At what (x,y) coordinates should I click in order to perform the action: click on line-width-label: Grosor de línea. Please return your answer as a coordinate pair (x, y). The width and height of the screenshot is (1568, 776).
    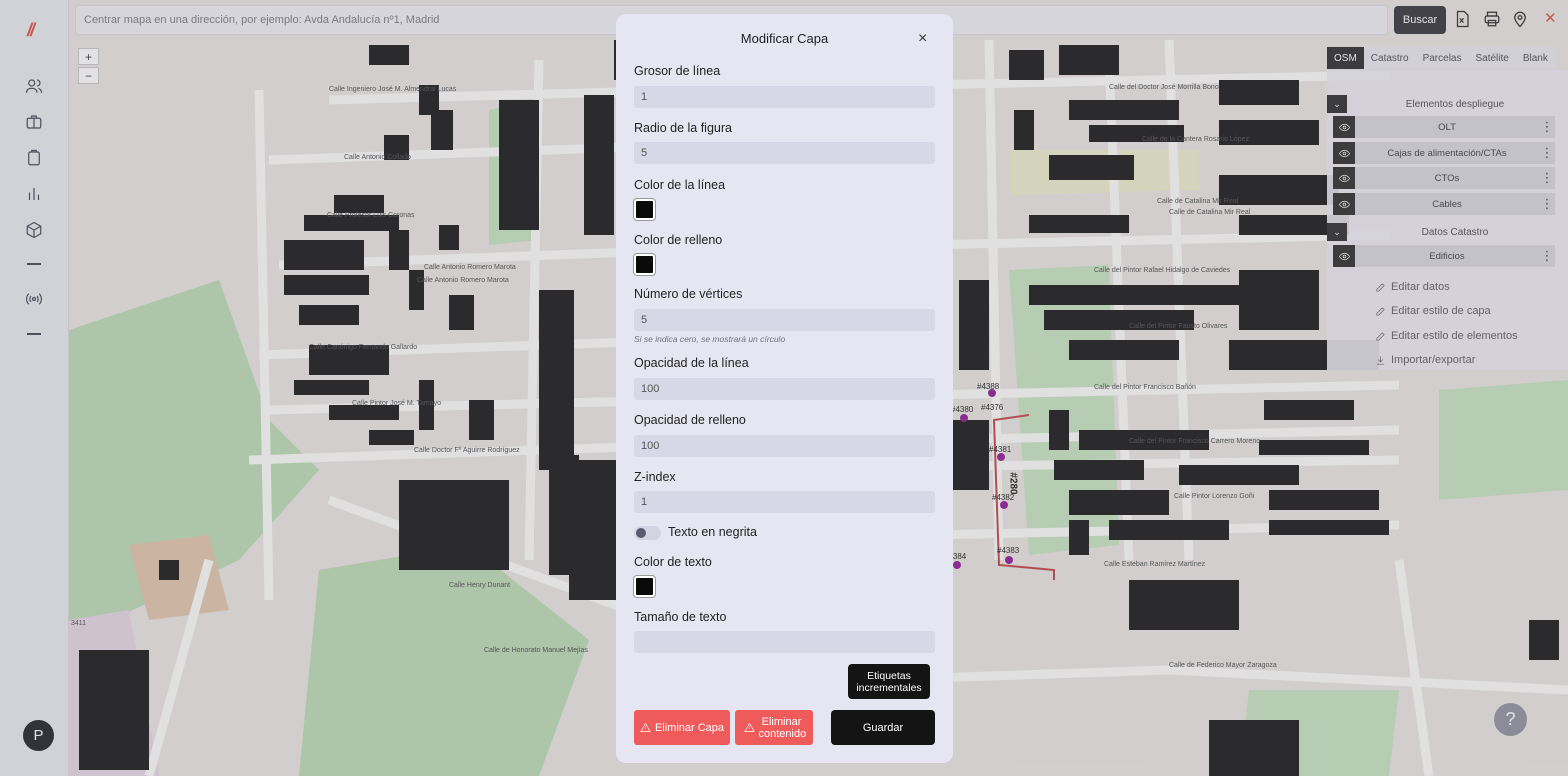
    Looking at the image, I should click on (677, 71).